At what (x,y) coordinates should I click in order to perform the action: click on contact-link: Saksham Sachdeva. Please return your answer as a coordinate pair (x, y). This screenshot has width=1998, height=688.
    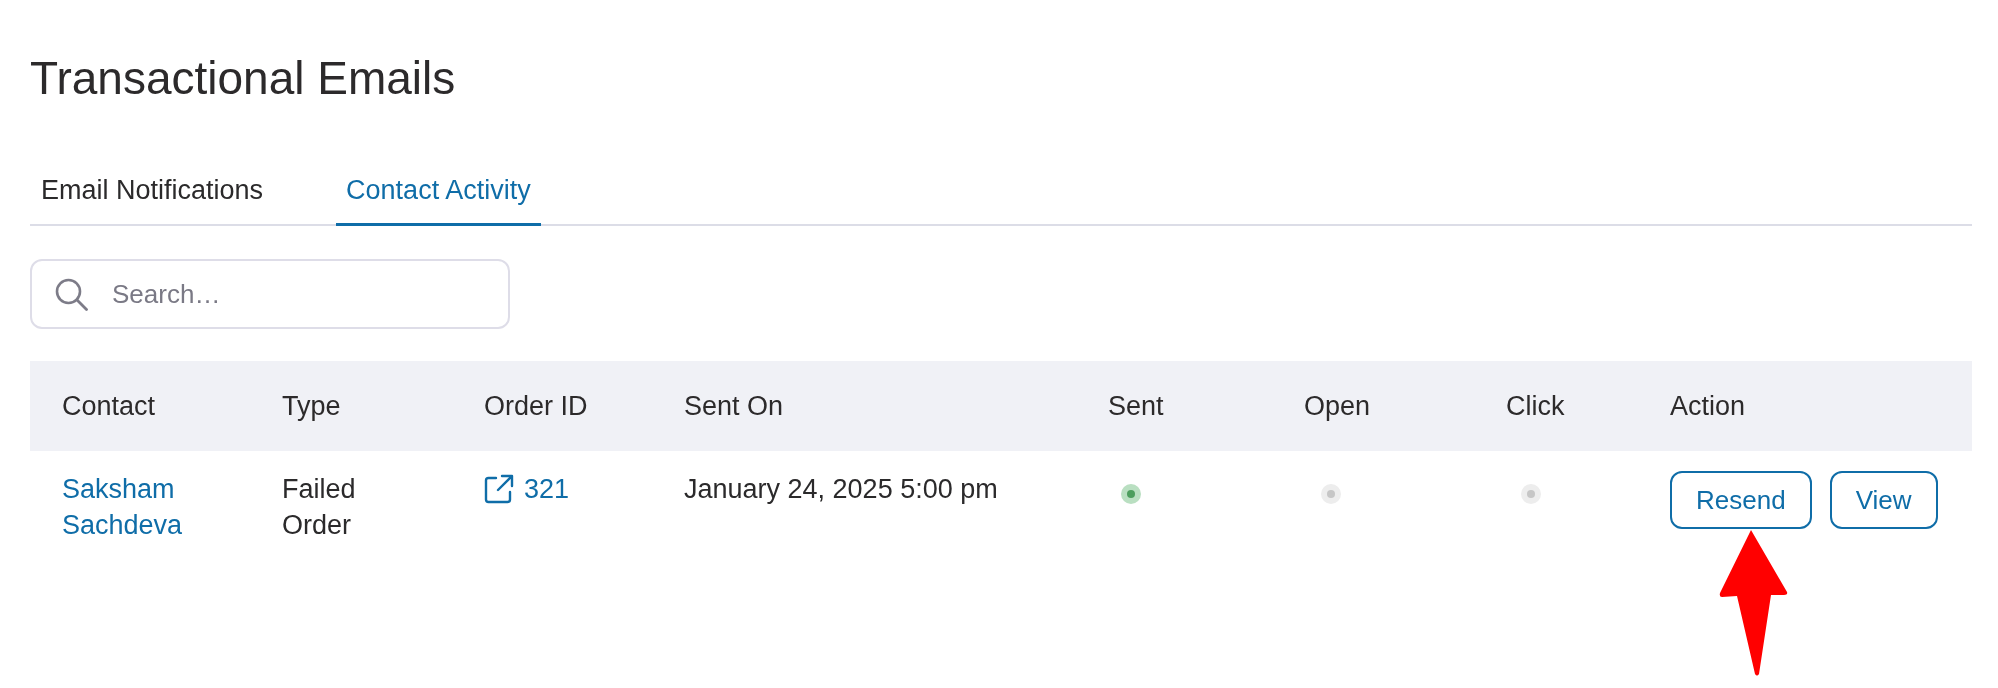
    Looking at the image, I should click on (151, 507).